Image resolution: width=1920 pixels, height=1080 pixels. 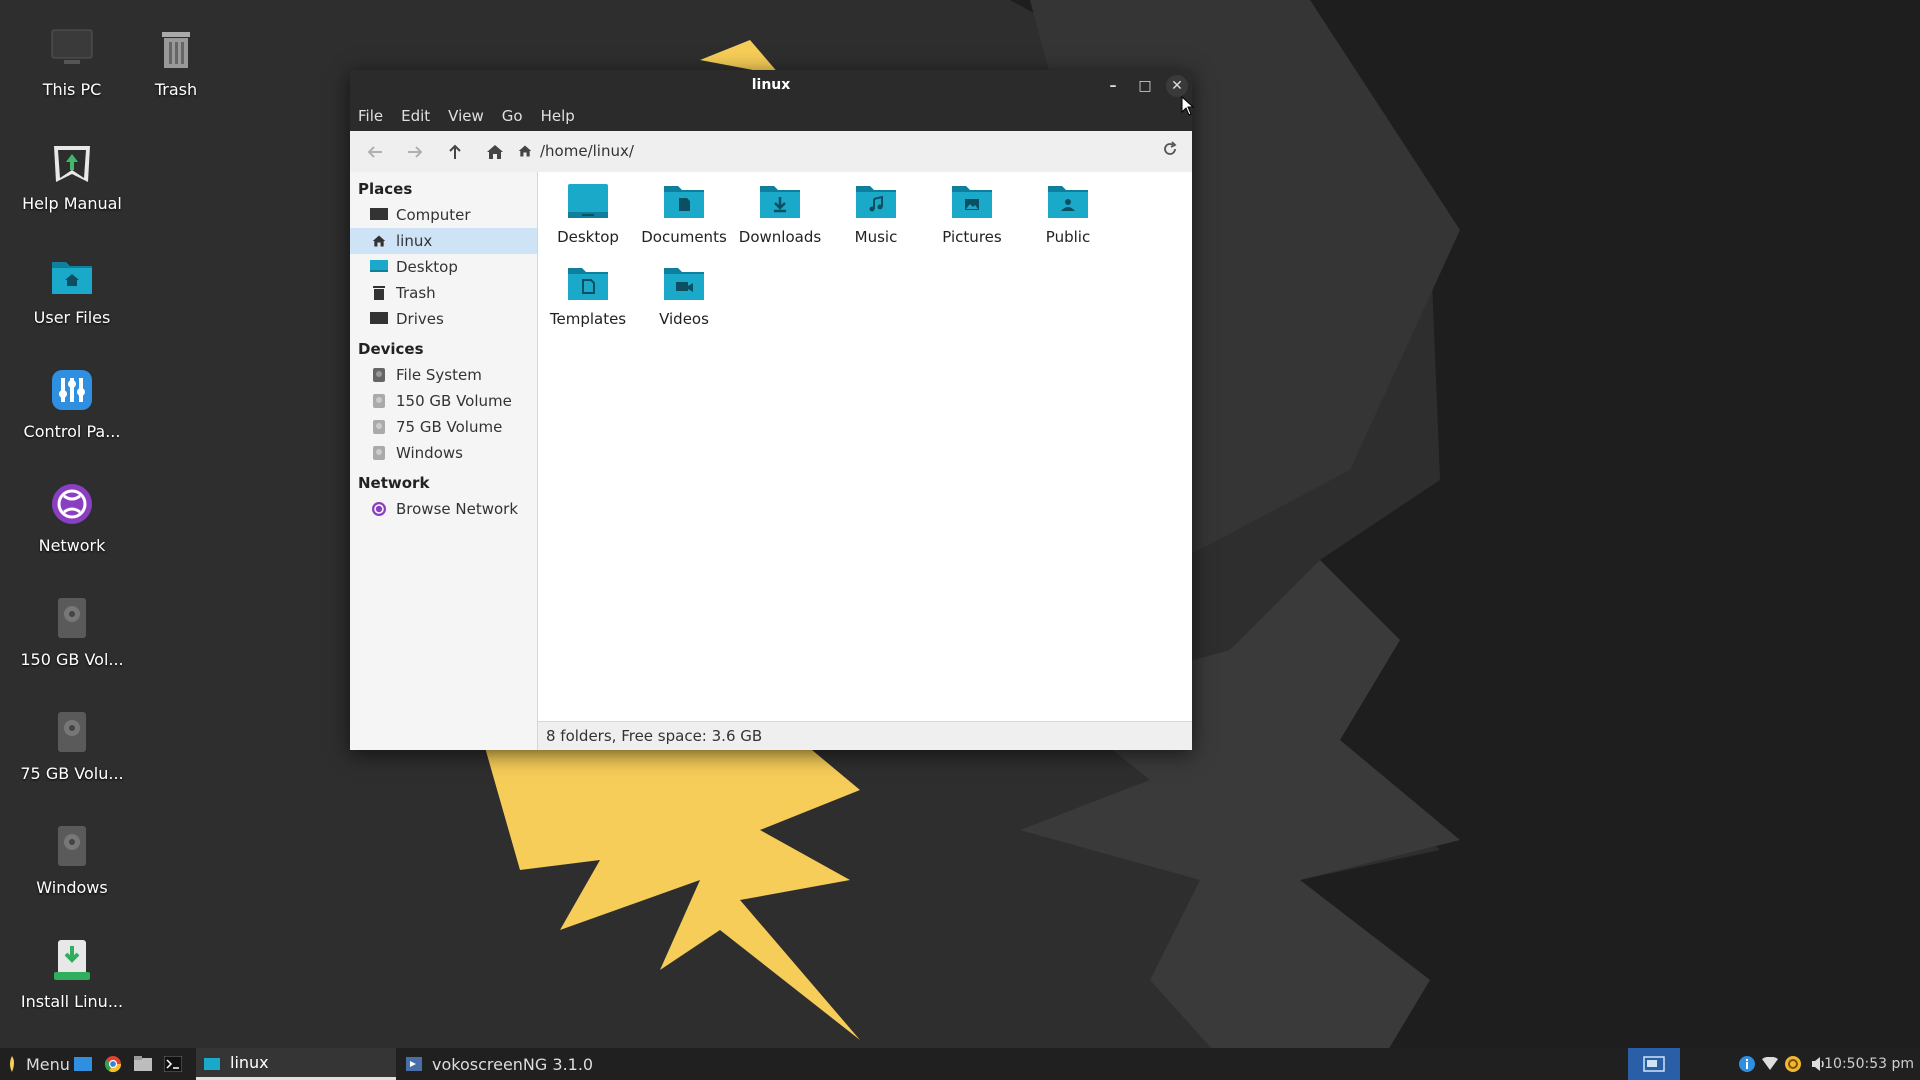 What do you see at coordinates (443, 241) in the screenshot?
I see `sidebar-item-linux: linux` at bounding box center [443, 241].